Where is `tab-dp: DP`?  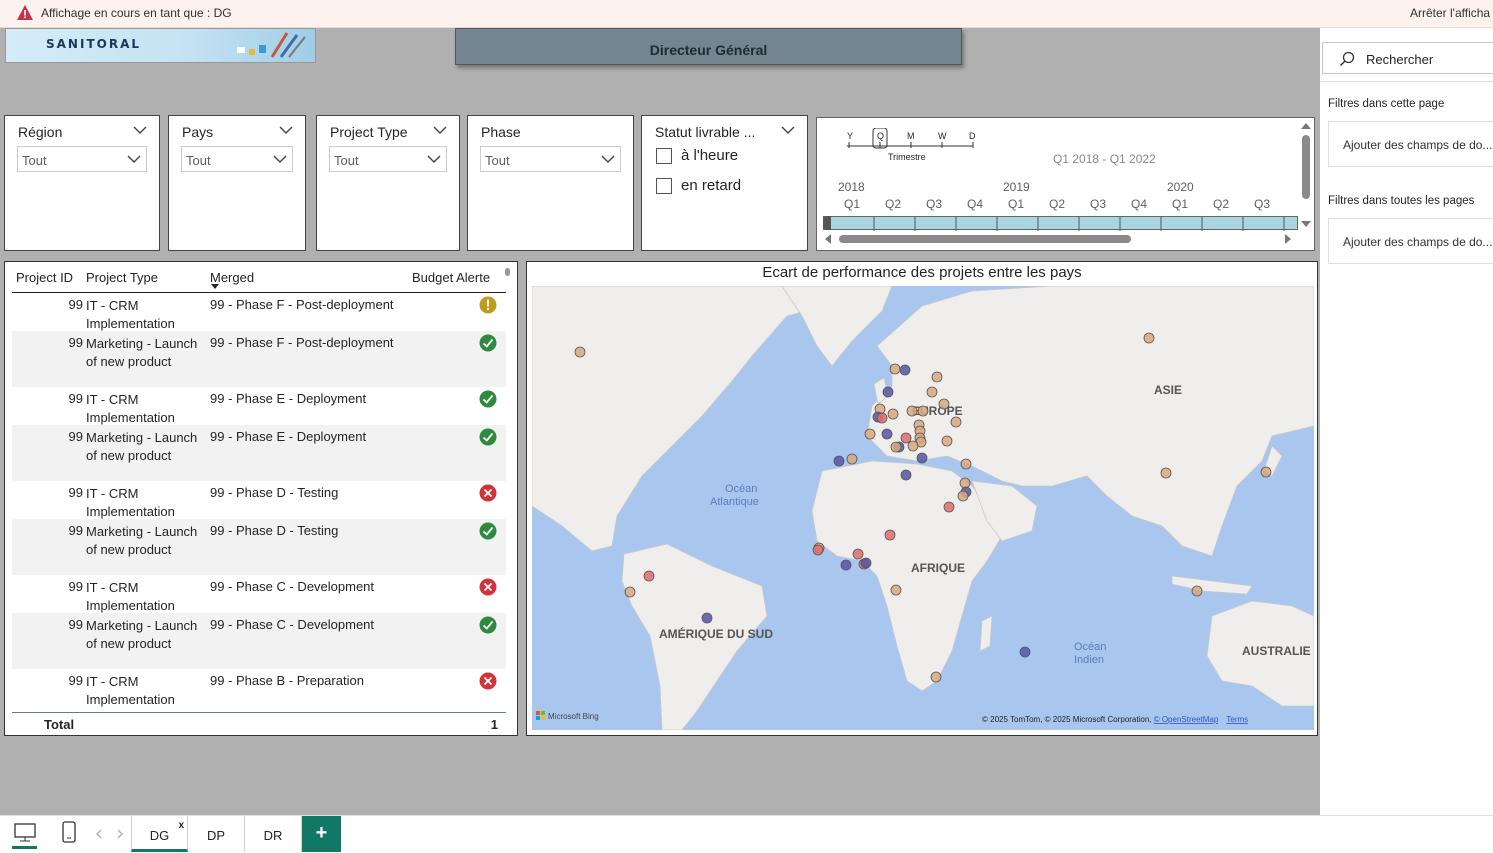 tab-dp: DP is located at coordinates (216, 834).